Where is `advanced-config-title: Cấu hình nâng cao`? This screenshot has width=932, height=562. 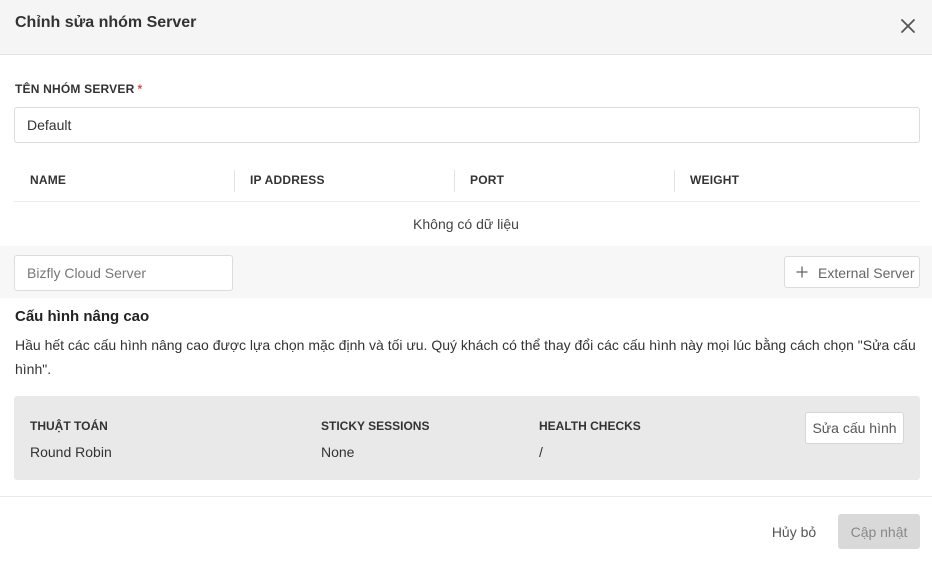 advanced-config-title: Cấu hình nâng cao is located at coordinates (82, 316).